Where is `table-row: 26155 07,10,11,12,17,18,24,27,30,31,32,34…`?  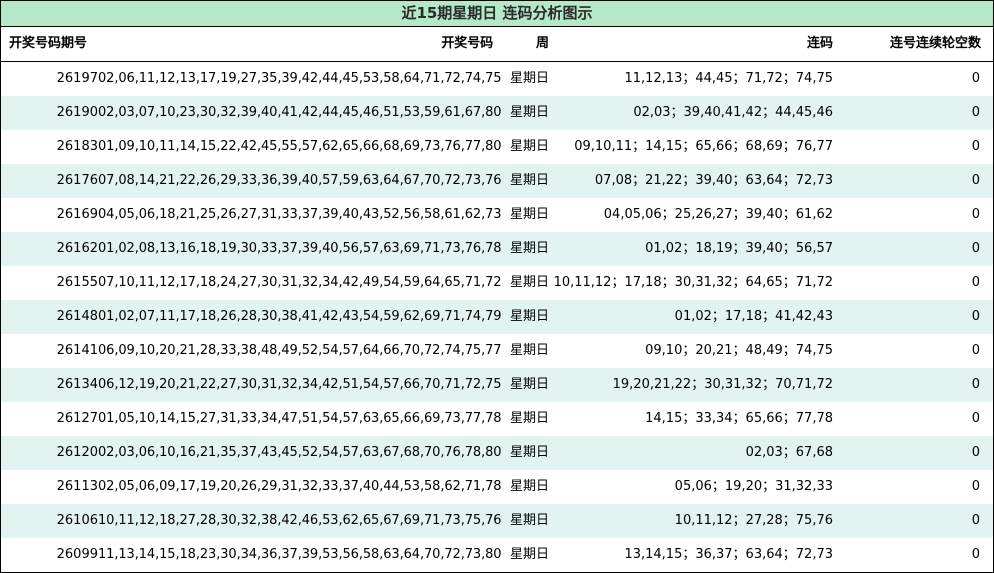
table-row: 26155 07,10,11,12,17,18,24,27,30,31,32,34… is located at coordinates (497, 283).